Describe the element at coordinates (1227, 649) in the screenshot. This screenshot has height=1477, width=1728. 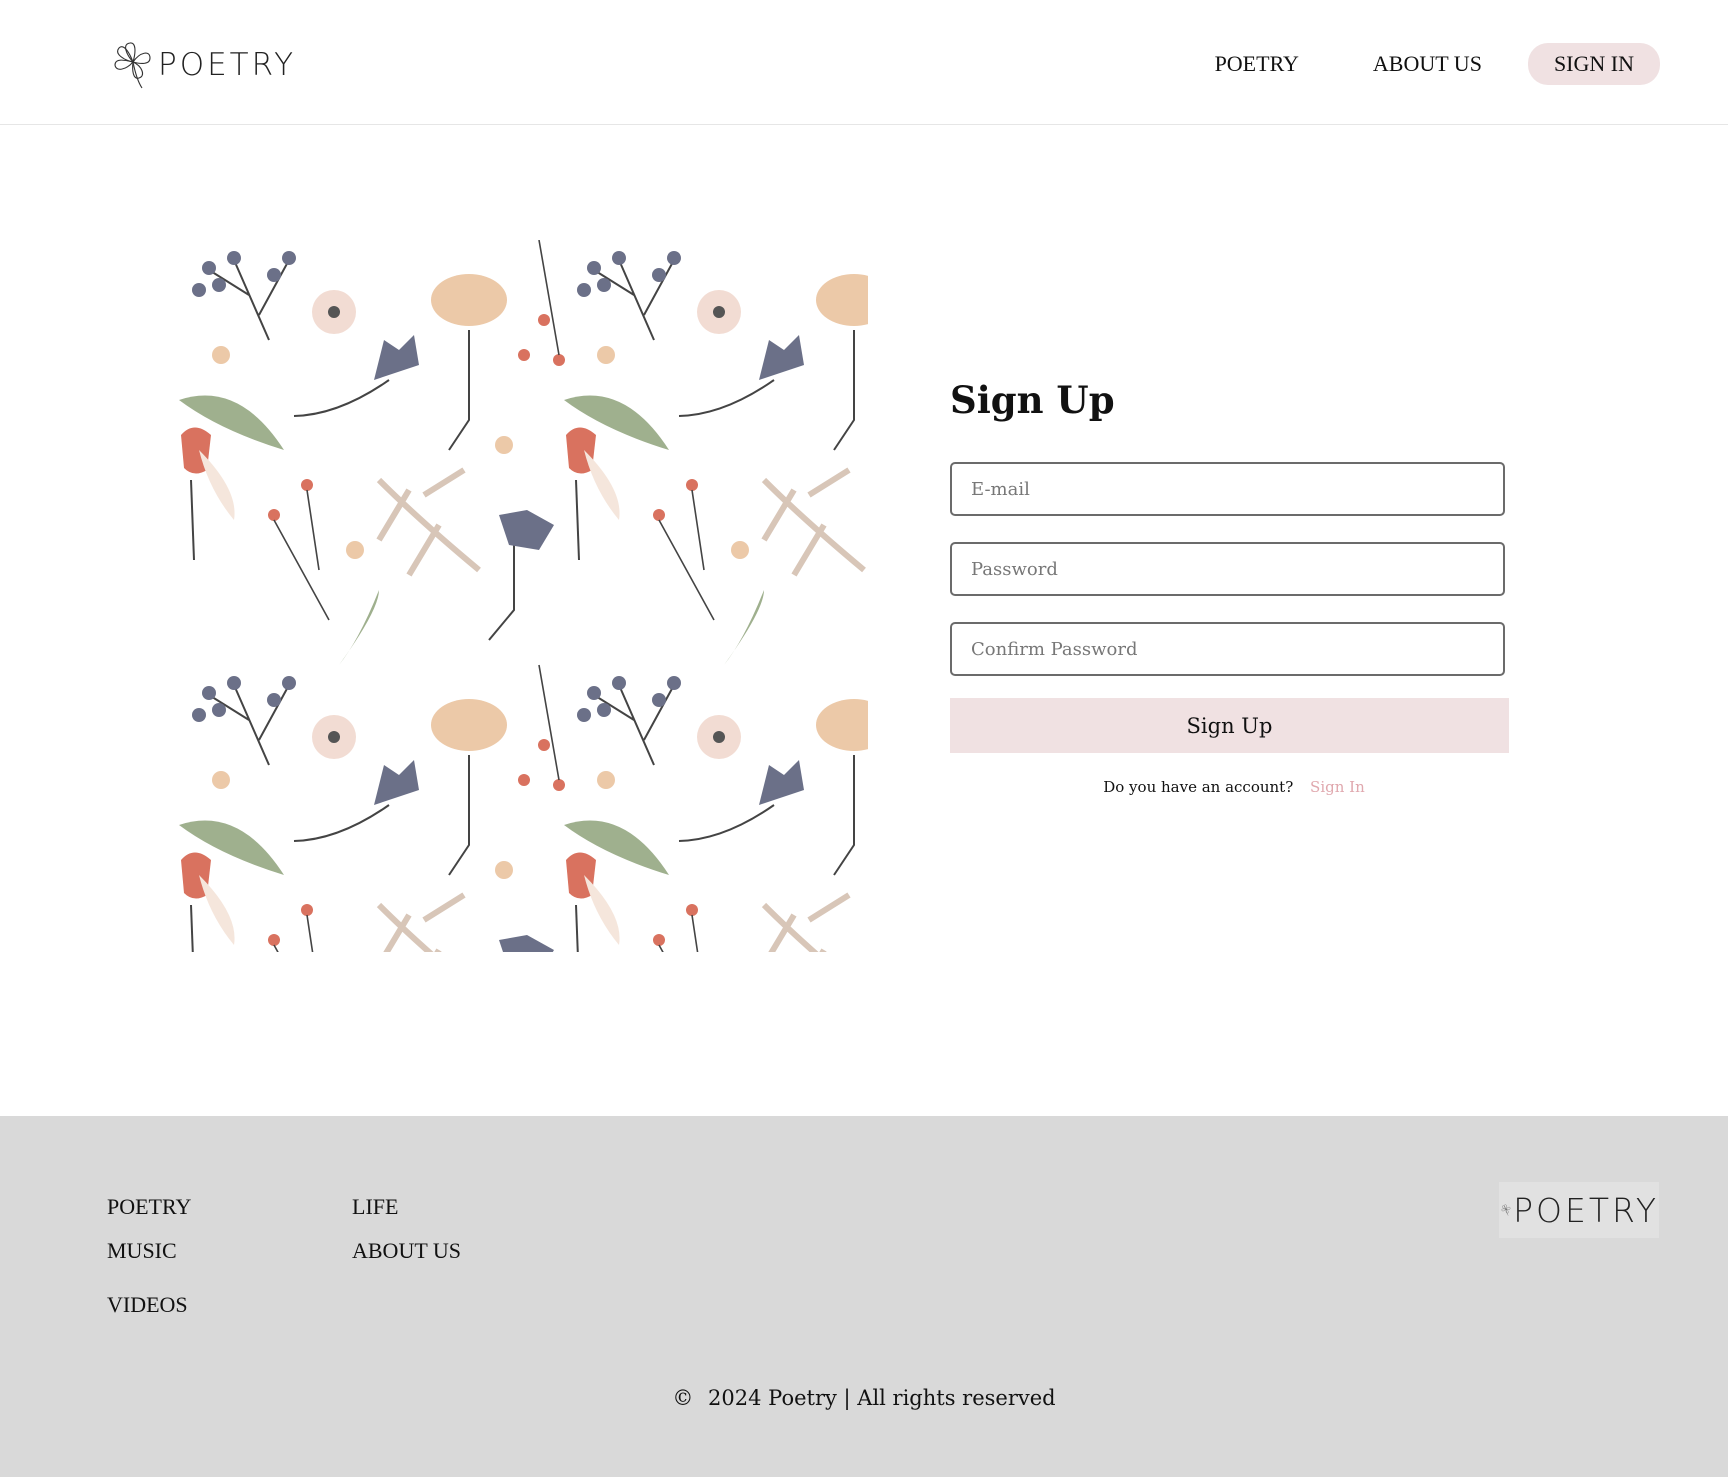
I see `confirm-password-field` at that location.